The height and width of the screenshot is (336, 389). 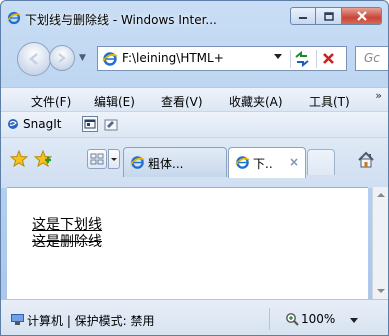 What do you see at coordinates (42, 124) in the screenshot?
I see `snagit-label: SnagIt` at bounding box center [42, 124].